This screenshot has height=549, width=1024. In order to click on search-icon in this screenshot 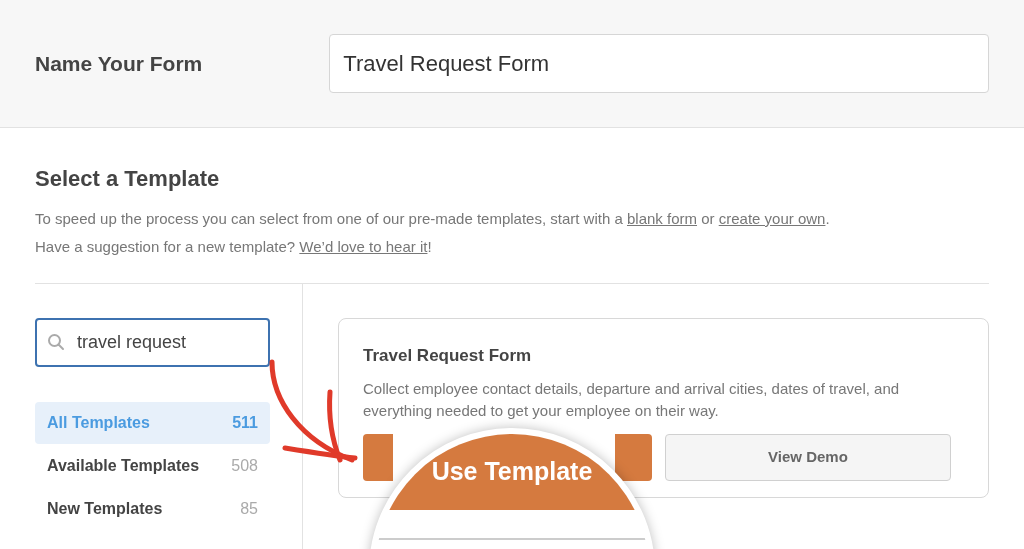, I will do `click(56, 342)`.